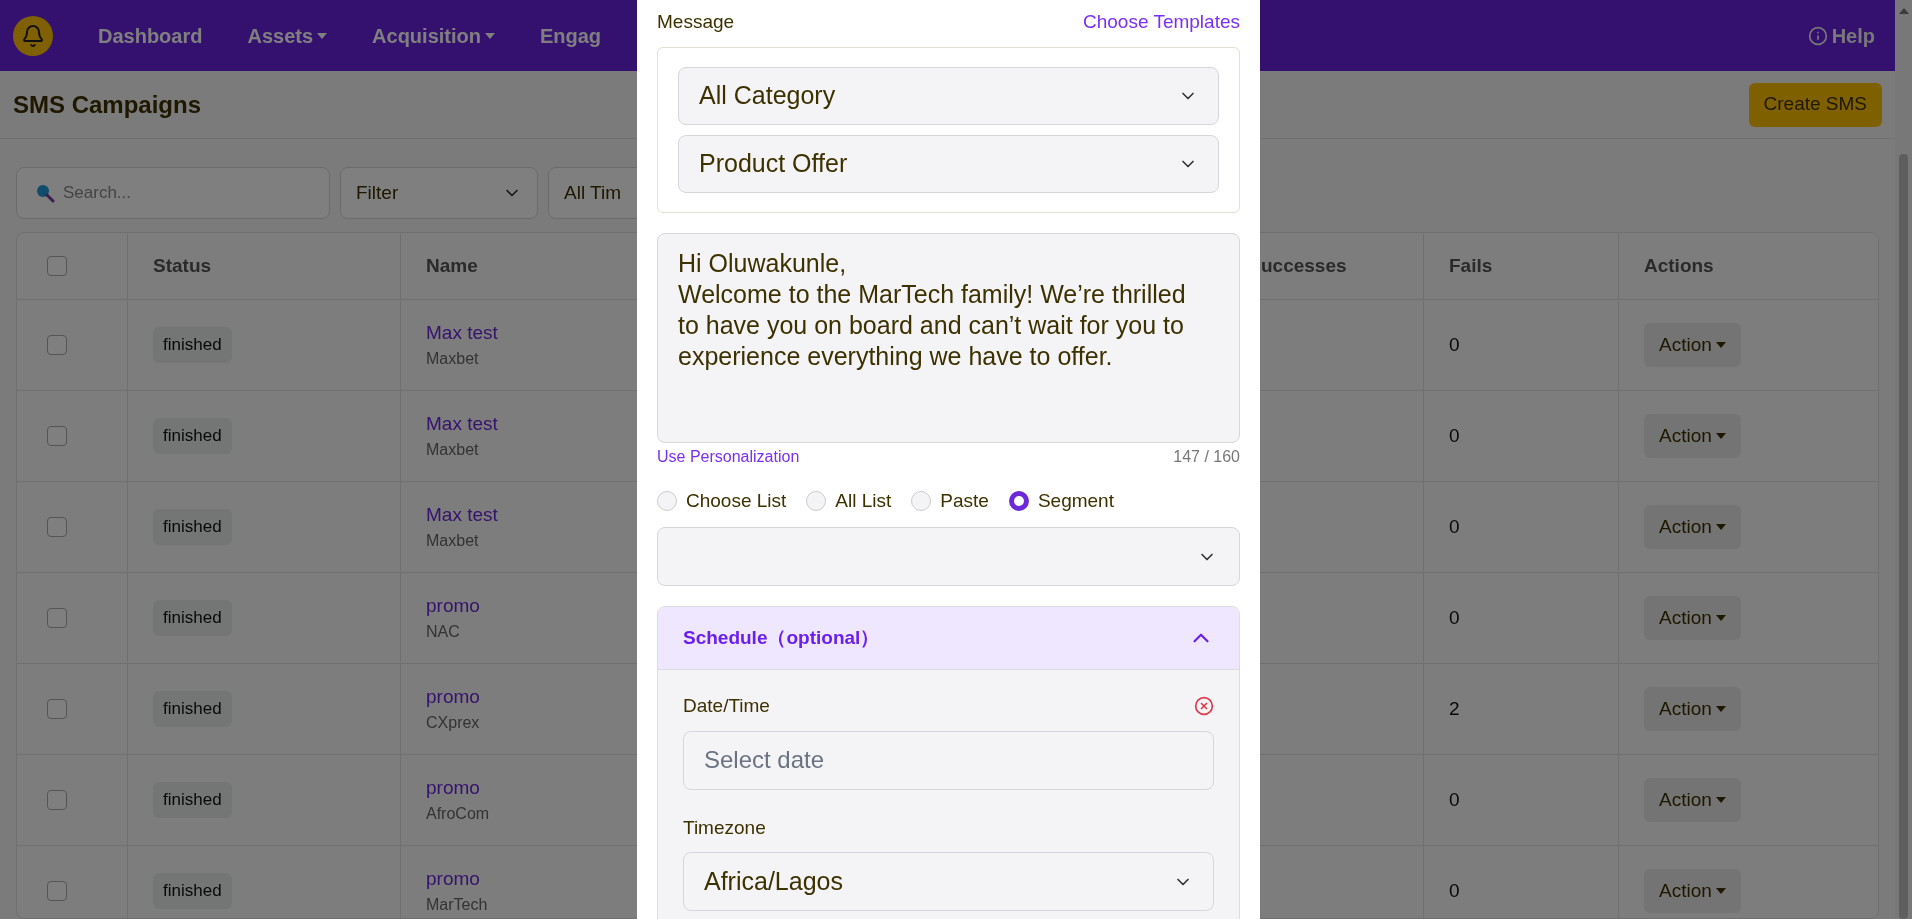  Describe the element at coordinates (725, 827) in the screenshot. I see `timezone-label: Timezone` at that location.